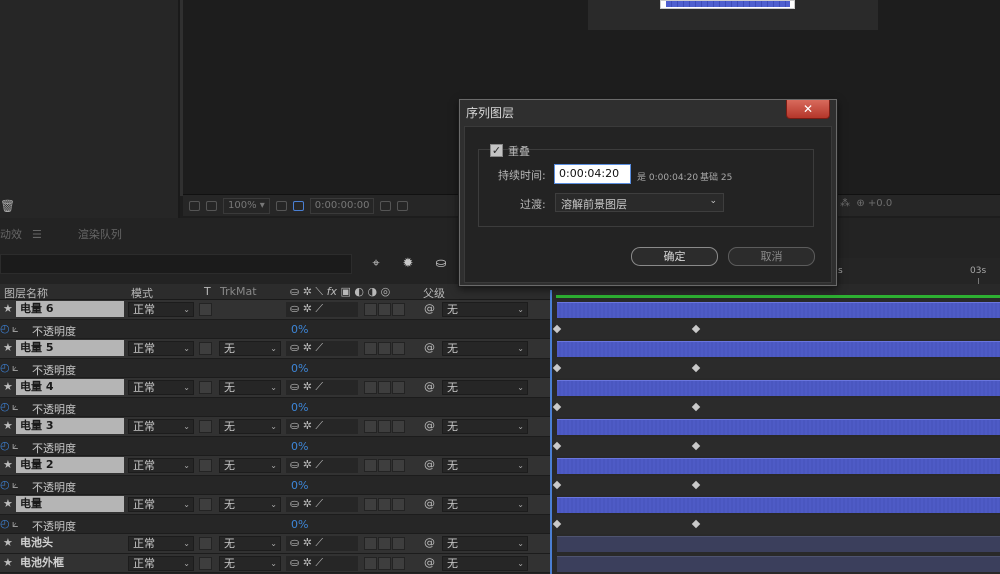 The height and width of the screenshot is (574, 1000). What do you see at coordinates (403, 205) in the screenshot?
I see `color-icon` at bounding box center [403, 205].